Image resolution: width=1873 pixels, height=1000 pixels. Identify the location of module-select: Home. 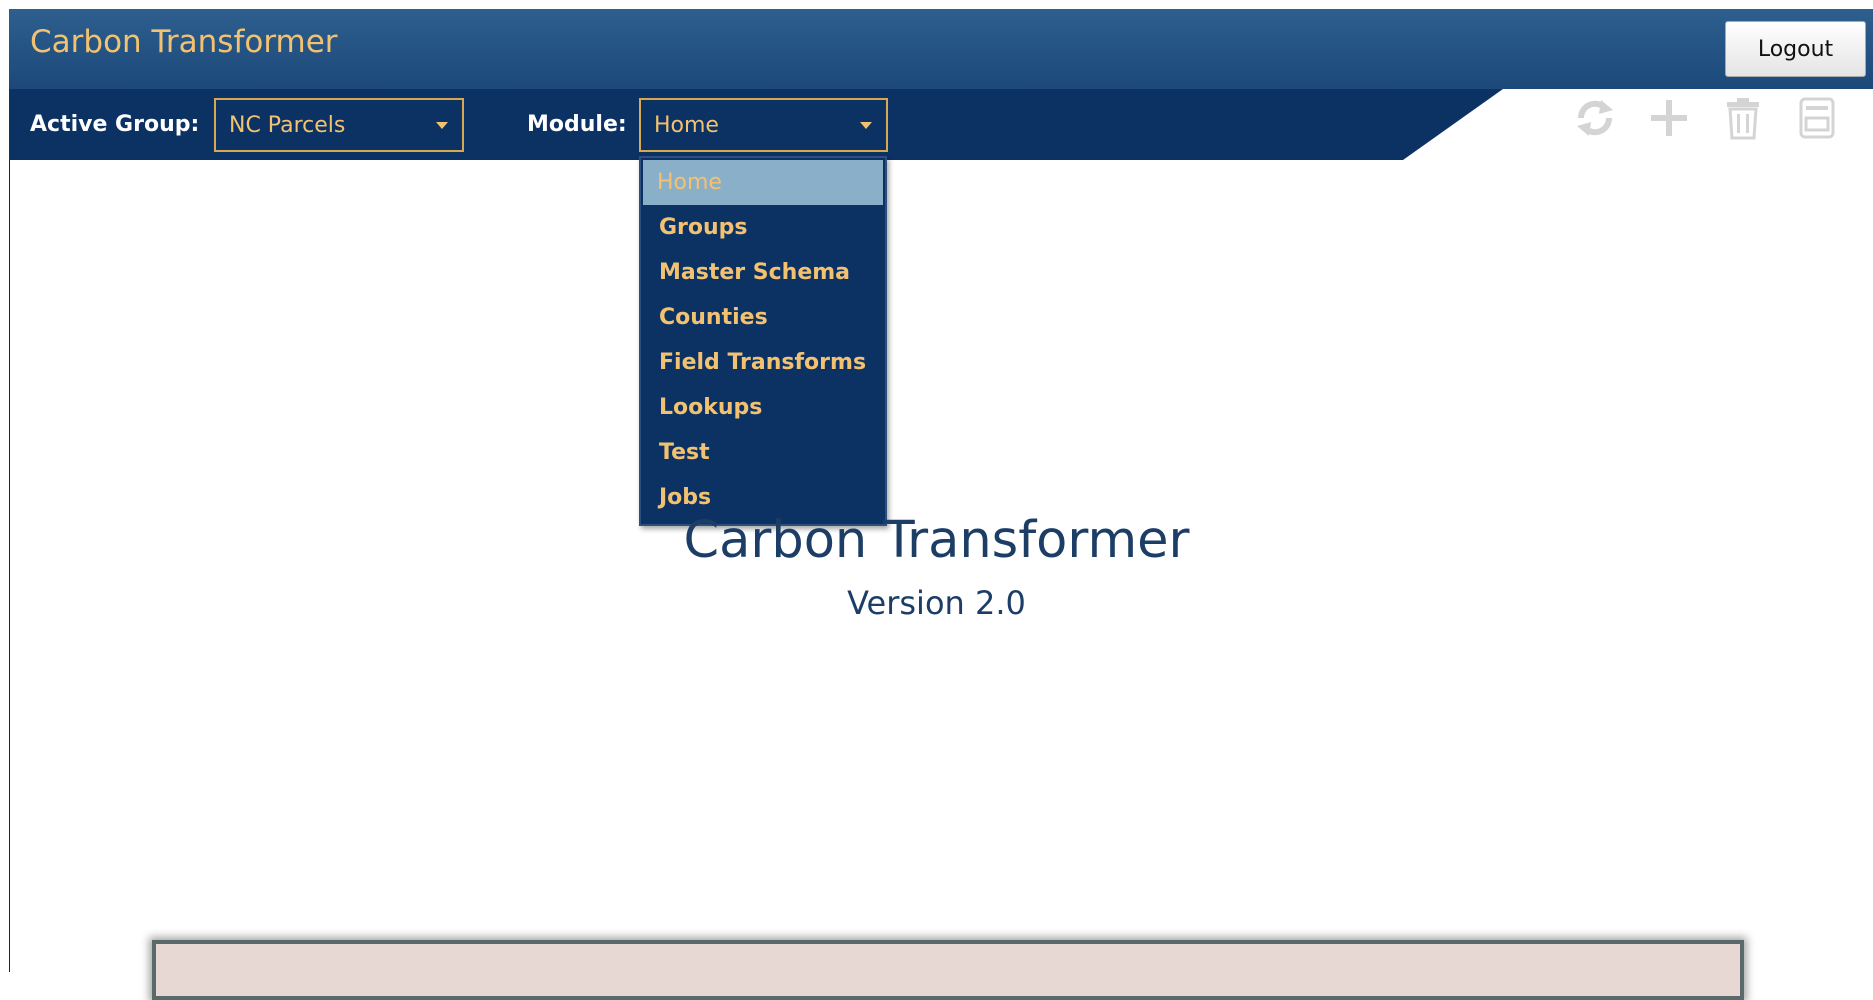
(763, 125).